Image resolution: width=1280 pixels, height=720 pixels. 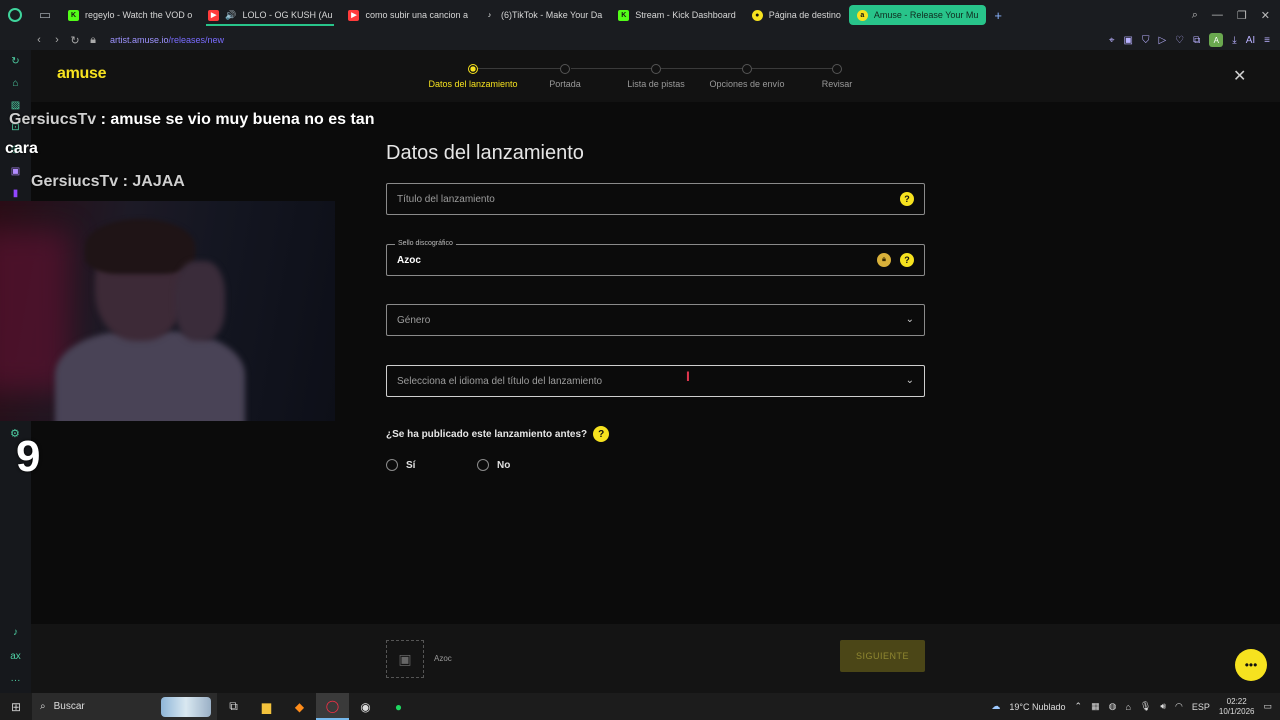 What do you see at coordinates (1267, 40) in the screenshot?
I see `menu-icon: ≡` at bounding box center [1267, 40].